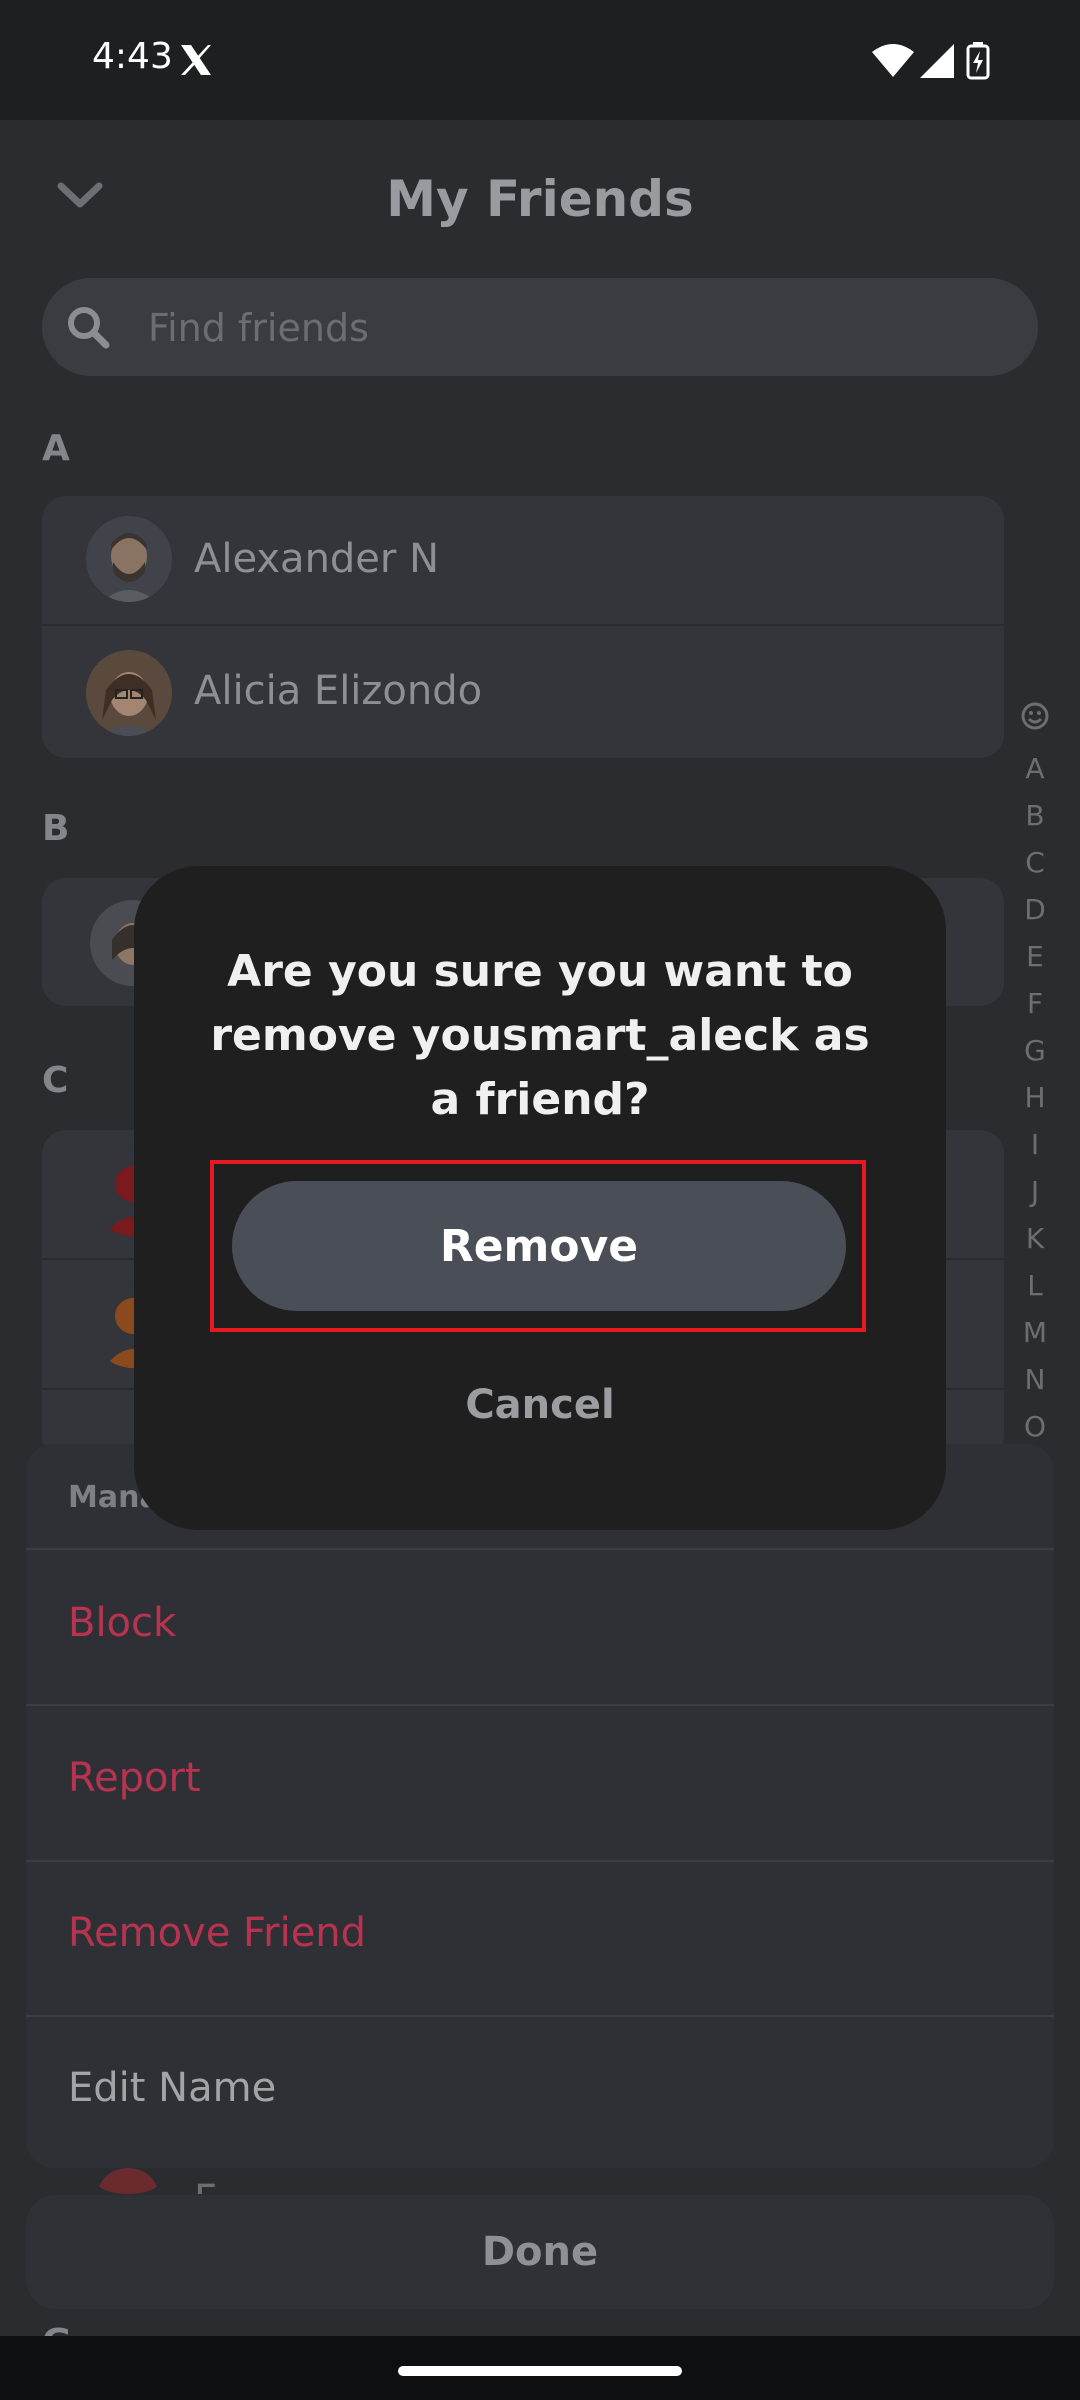 The width and height of the screenshot is (1080, 2400). I want to click on partial-section-letter: G, so click(62, 2328).